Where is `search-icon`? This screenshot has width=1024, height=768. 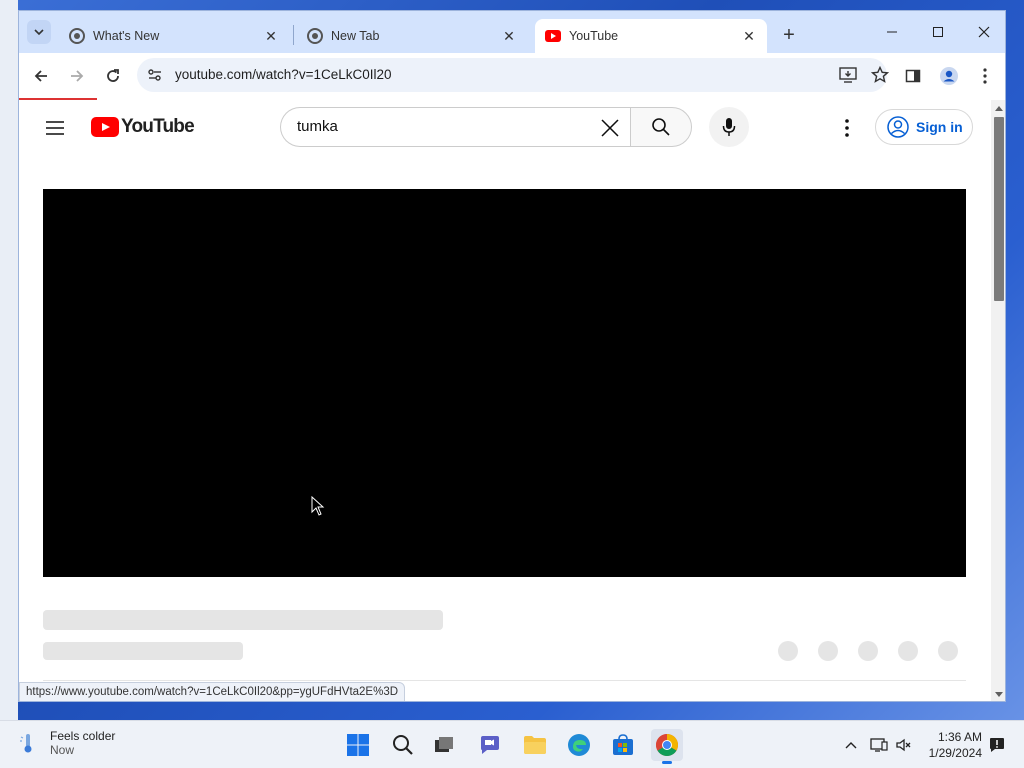 search-icon is located at coordinates (661, 127).